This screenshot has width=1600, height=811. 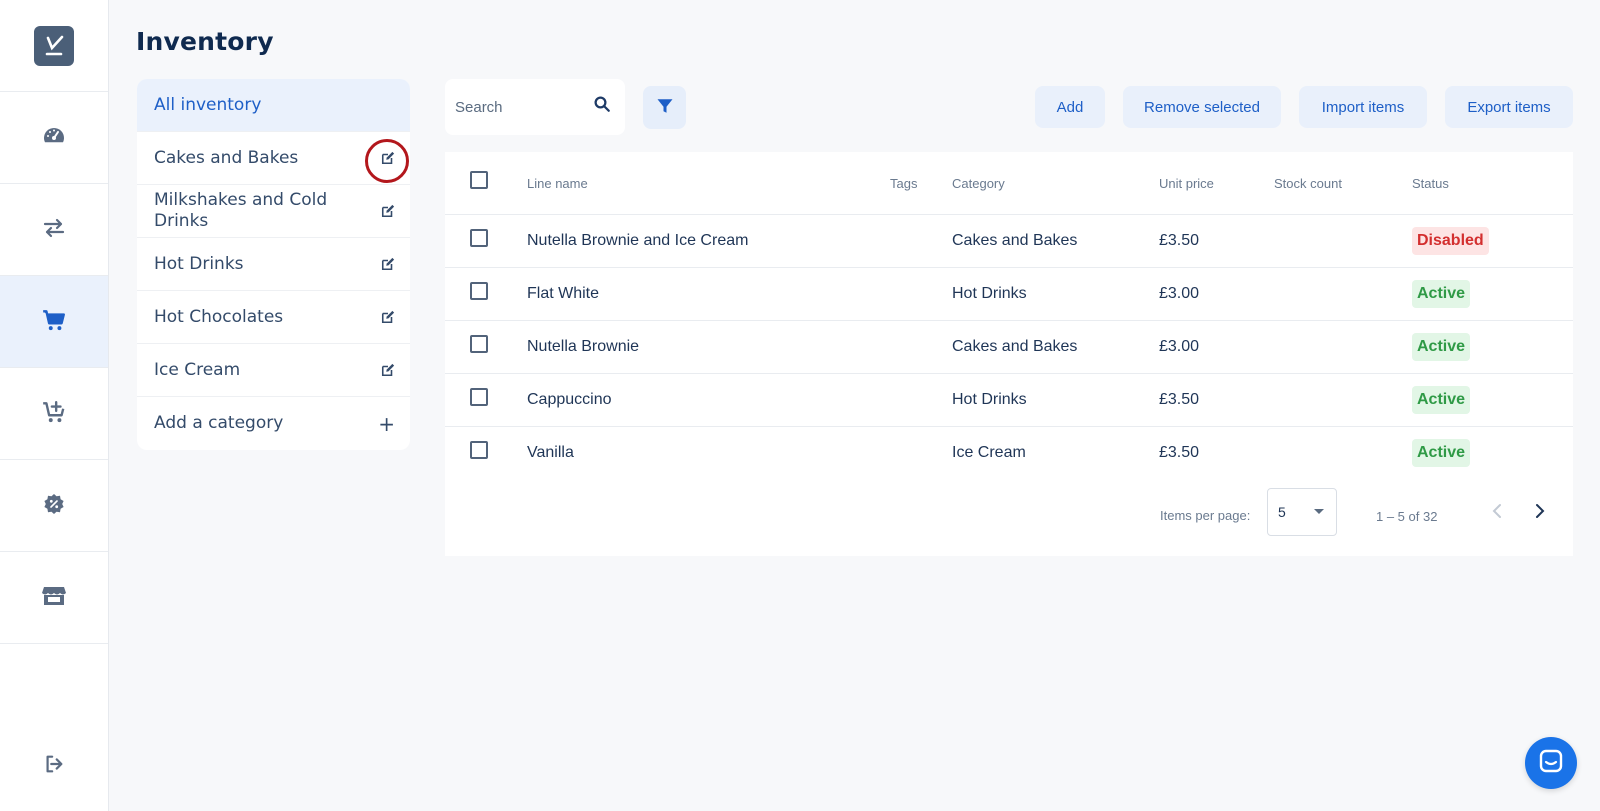 I want to click on category-label: Ice Cream, so click(x=197, y=369).